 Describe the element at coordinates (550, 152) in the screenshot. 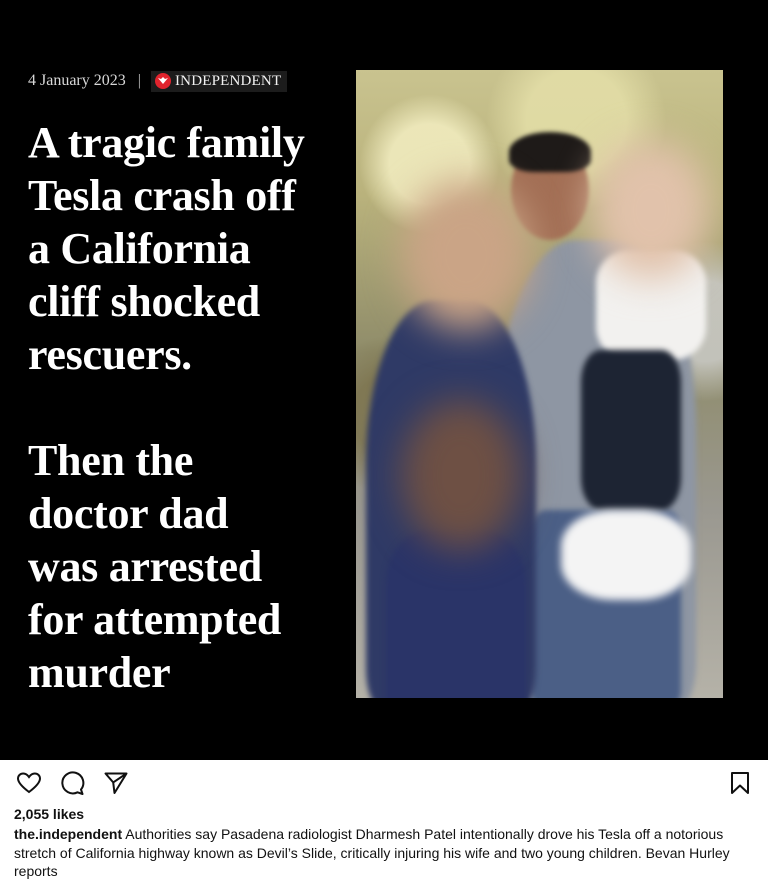

I see `man-hair` at that location.